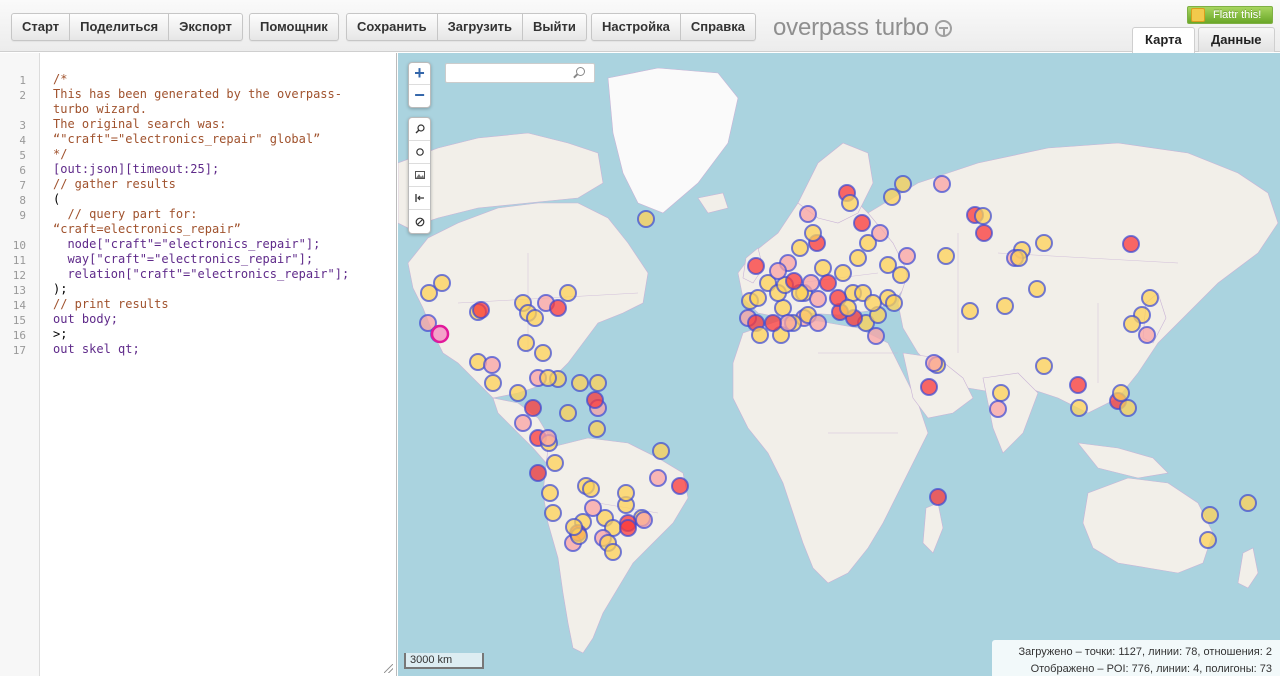  Describe the element at coordinates (554, 27) in the screenshot. I see `logout-button: Выйти` at that location.